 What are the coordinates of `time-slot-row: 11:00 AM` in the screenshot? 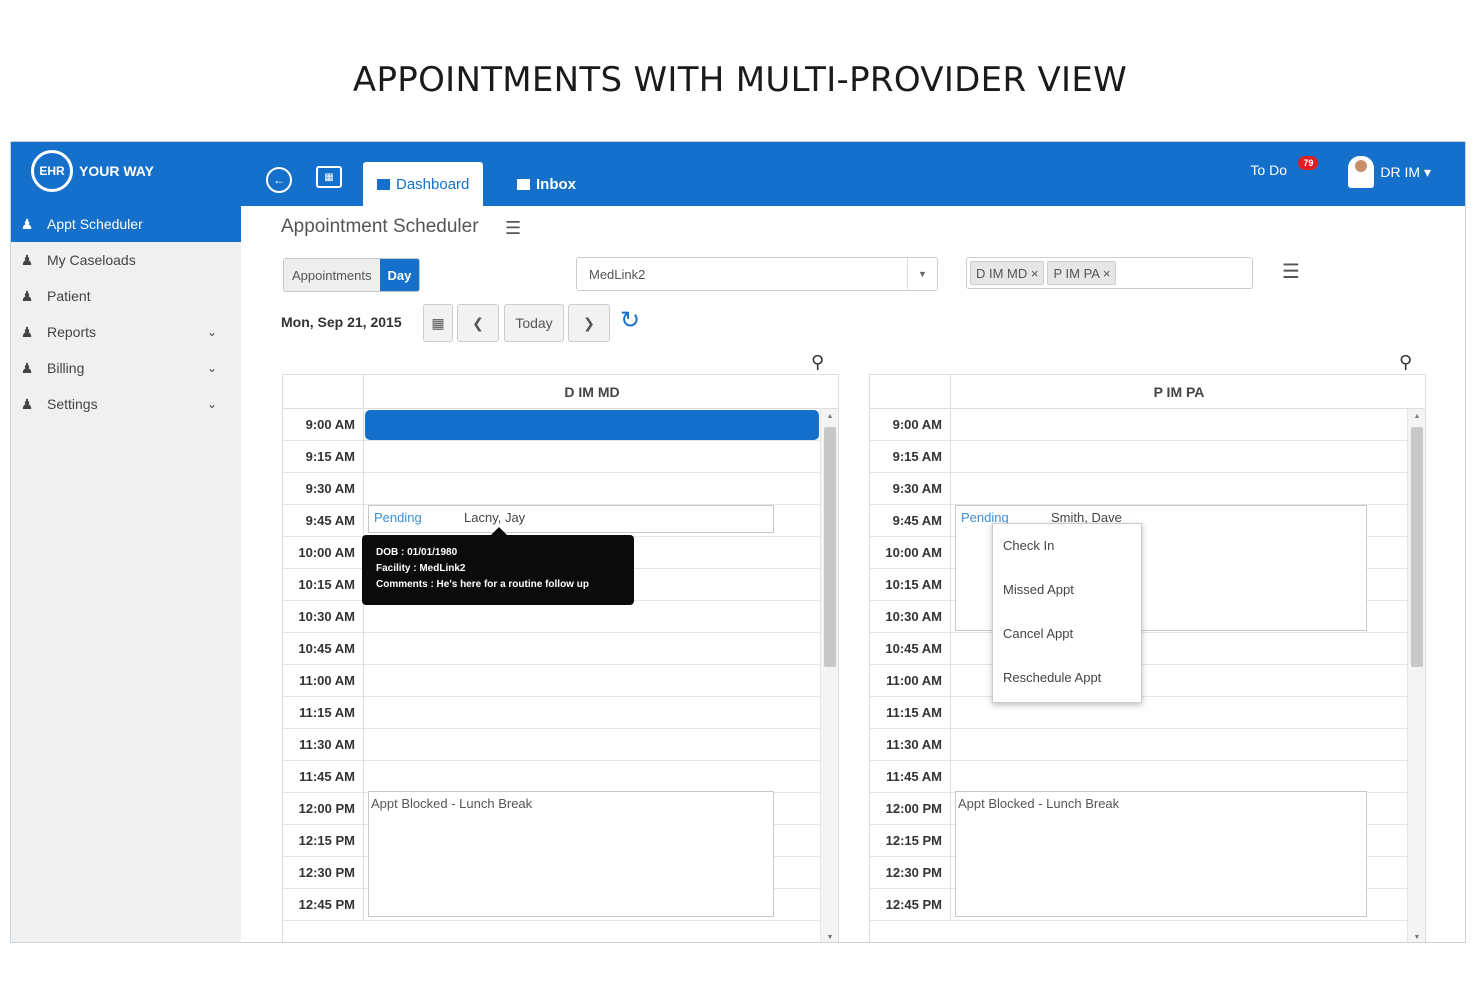 It's located at (551, 681).